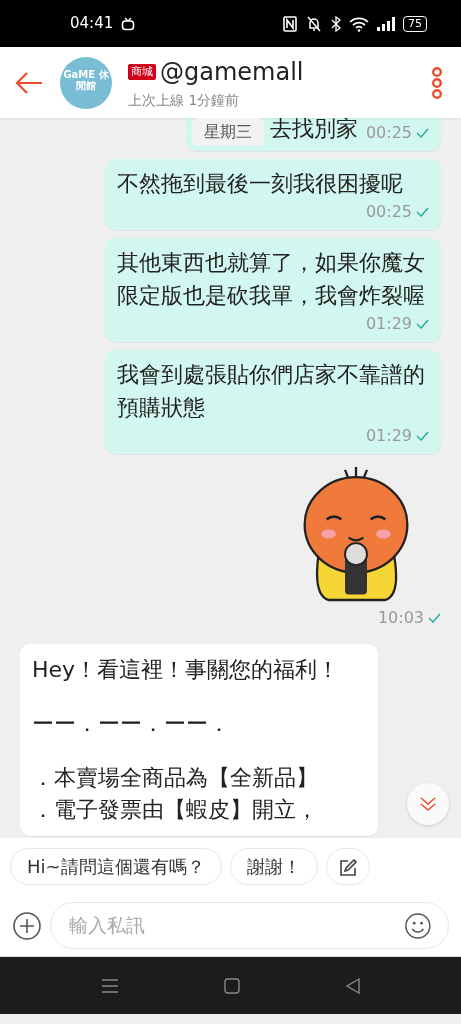  Describe the element at coordinates (313, 129) in the screenshot. I see `message-text: 去找別家` at that location.